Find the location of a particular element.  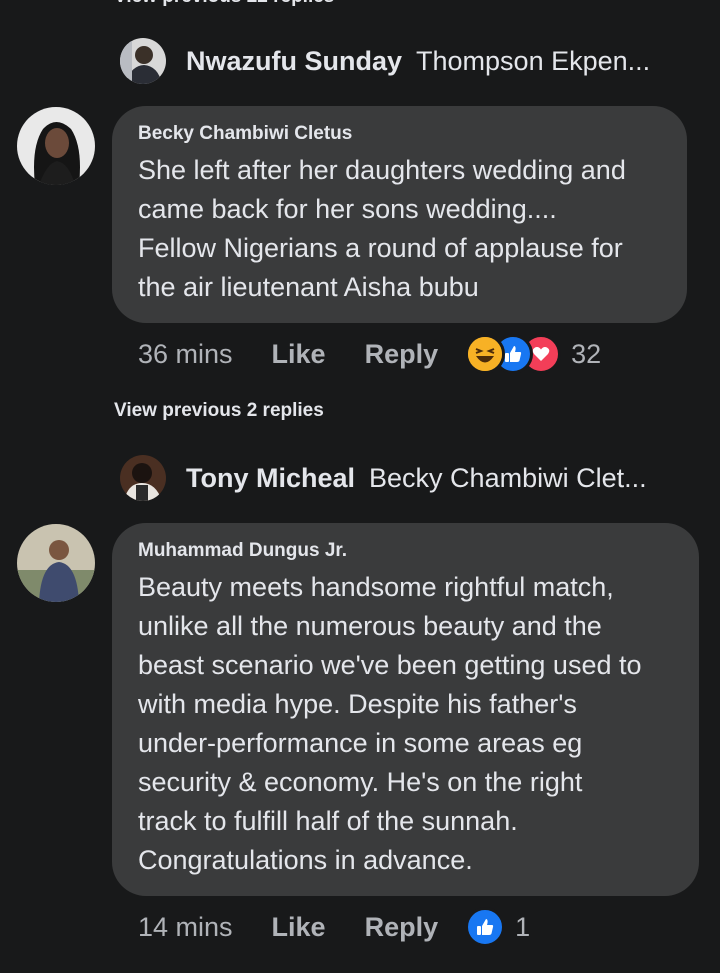

like-icon is located at coordinates (485, 927).